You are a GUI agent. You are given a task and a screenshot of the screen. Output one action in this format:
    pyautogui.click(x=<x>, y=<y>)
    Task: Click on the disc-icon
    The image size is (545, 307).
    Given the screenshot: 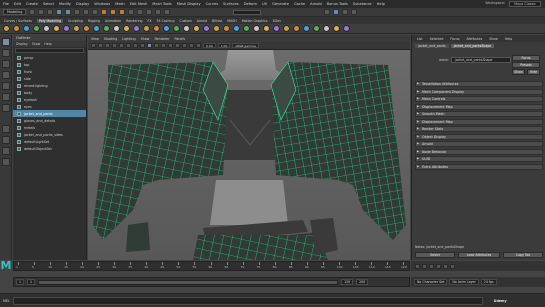 What is the action you would take?
    pyautogui.click(x=66, y=28)
    